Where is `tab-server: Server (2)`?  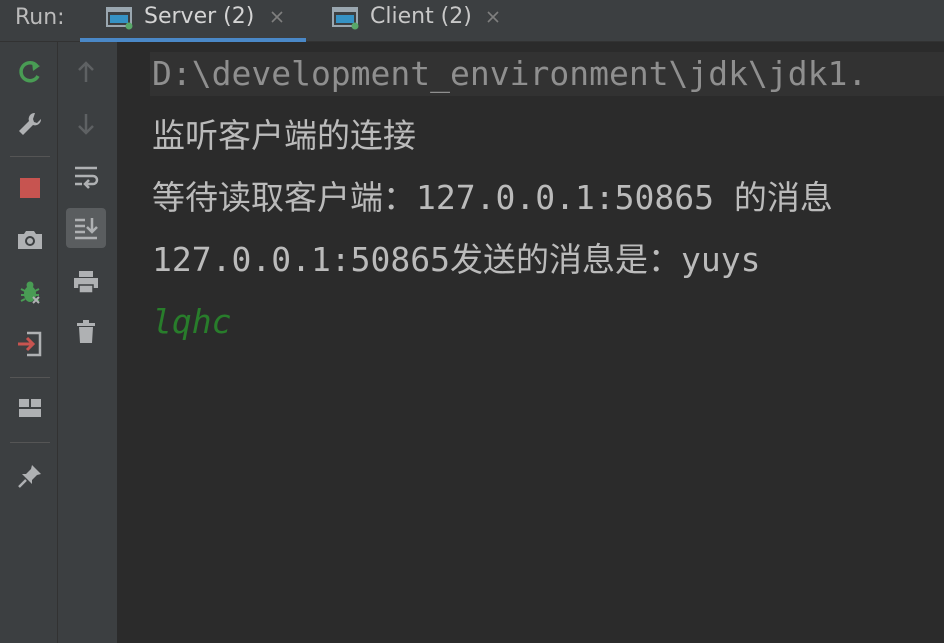 tab-server: Server (2) is located at coordinates (193, 21).